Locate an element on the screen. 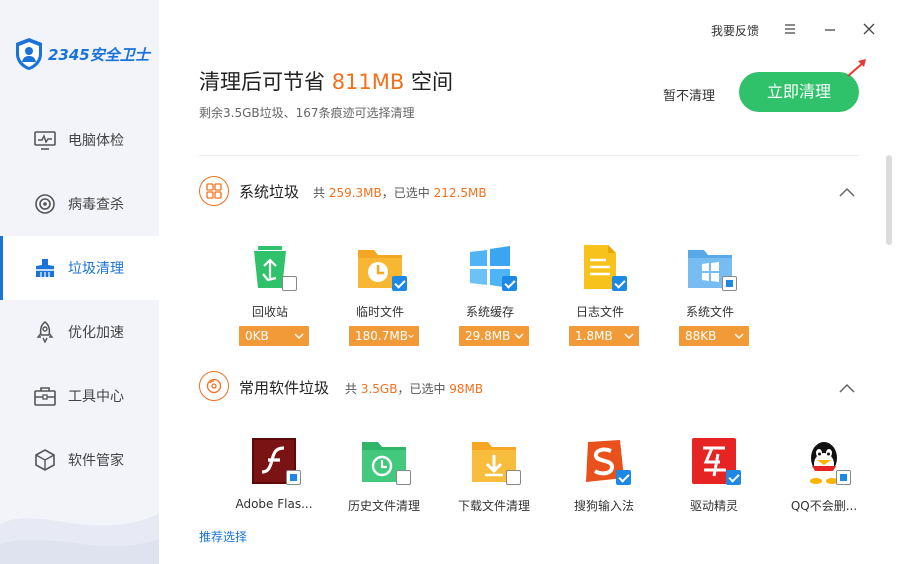  sidebar-item-optimize: 优化加速 is located at coordinates (79, 332).